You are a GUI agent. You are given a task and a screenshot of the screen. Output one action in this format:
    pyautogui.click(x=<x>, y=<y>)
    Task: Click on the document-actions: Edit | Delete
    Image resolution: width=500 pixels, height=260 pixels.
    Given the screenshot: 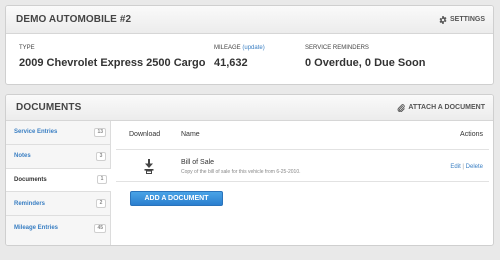 What is the action you would take?
    pyautogui.click(x=466, y=167)
    